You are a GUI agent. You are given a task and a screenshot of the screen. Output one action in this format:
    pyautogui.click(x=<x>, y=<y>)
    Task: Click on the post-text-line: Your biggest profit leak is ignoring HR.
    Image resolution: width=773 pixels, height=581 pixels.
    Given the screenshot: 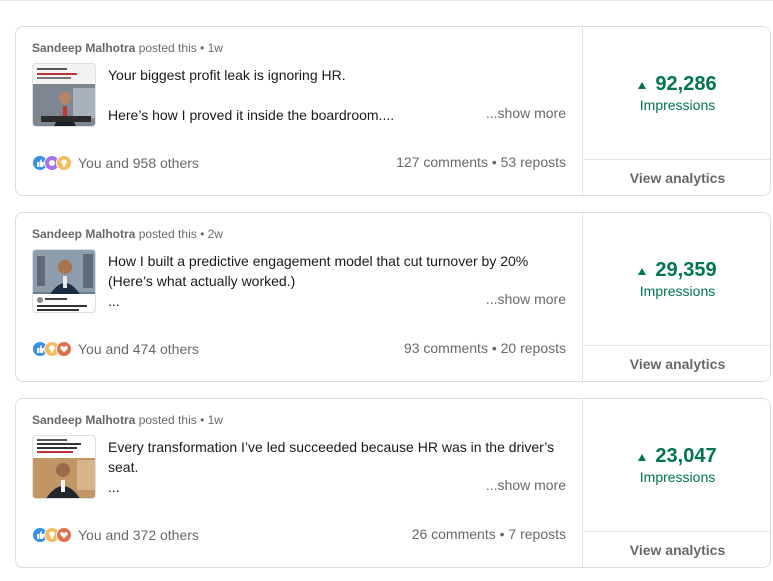 What is the action you would take?
    pyautogui.click(x=227, y=75)
    